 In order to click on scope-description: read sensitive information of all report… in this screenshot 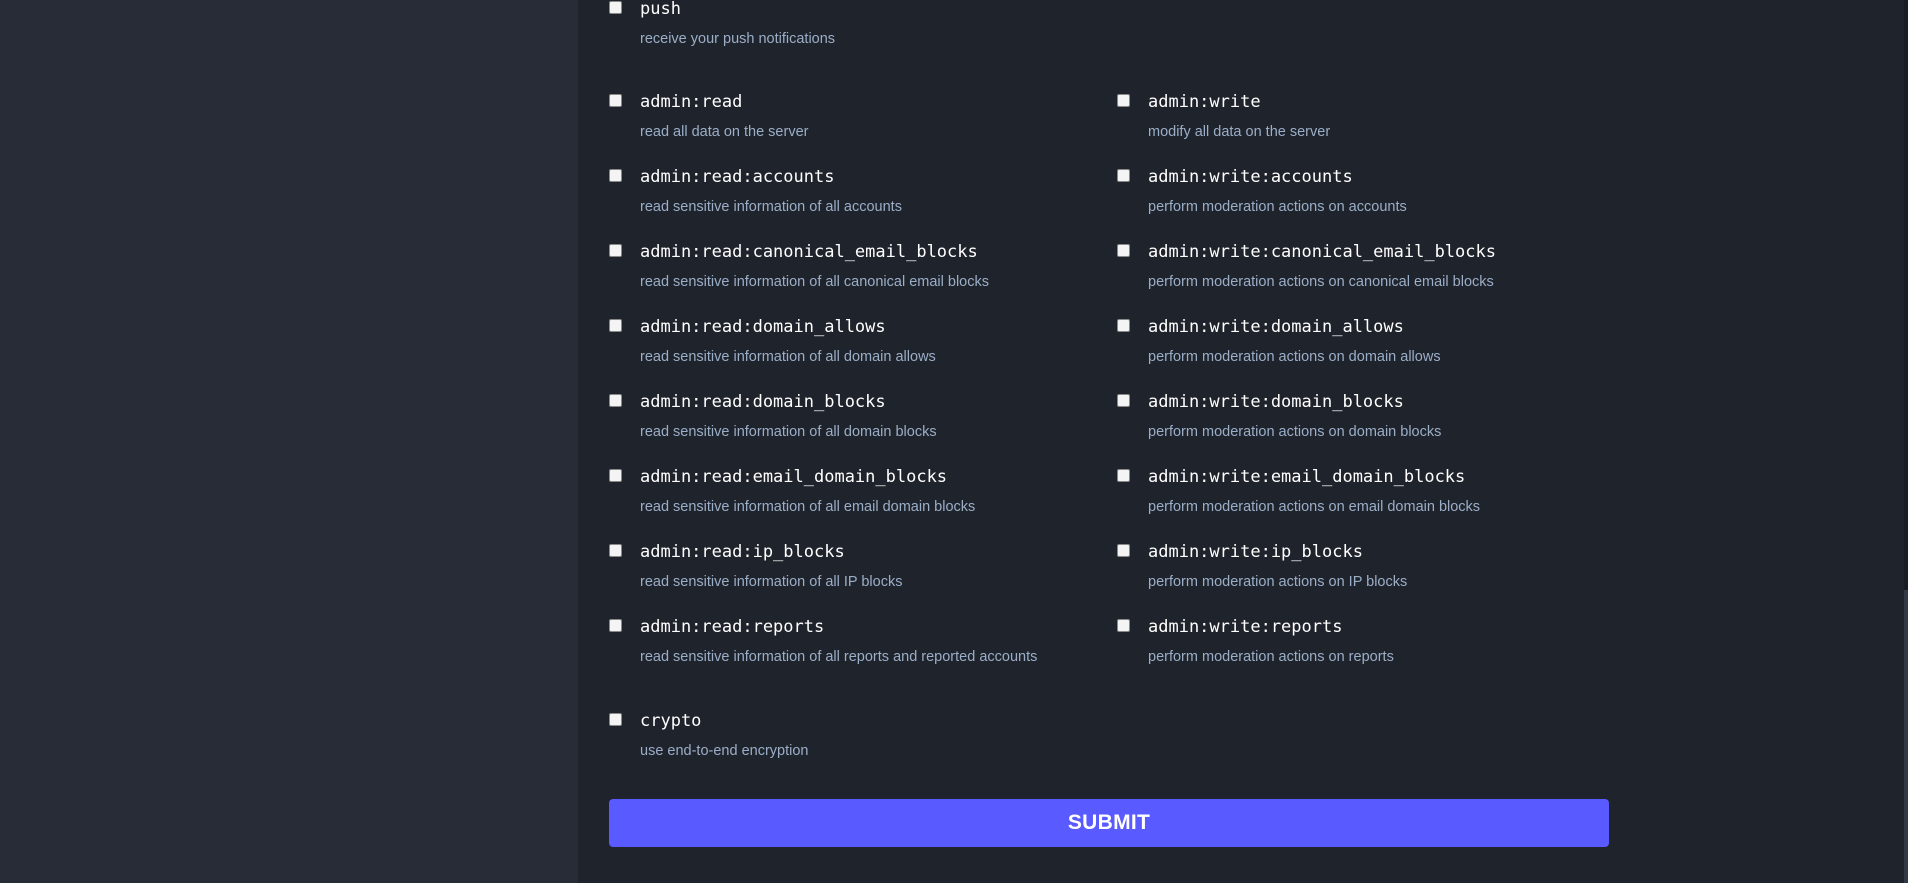, I will do `click(839, 657)`.